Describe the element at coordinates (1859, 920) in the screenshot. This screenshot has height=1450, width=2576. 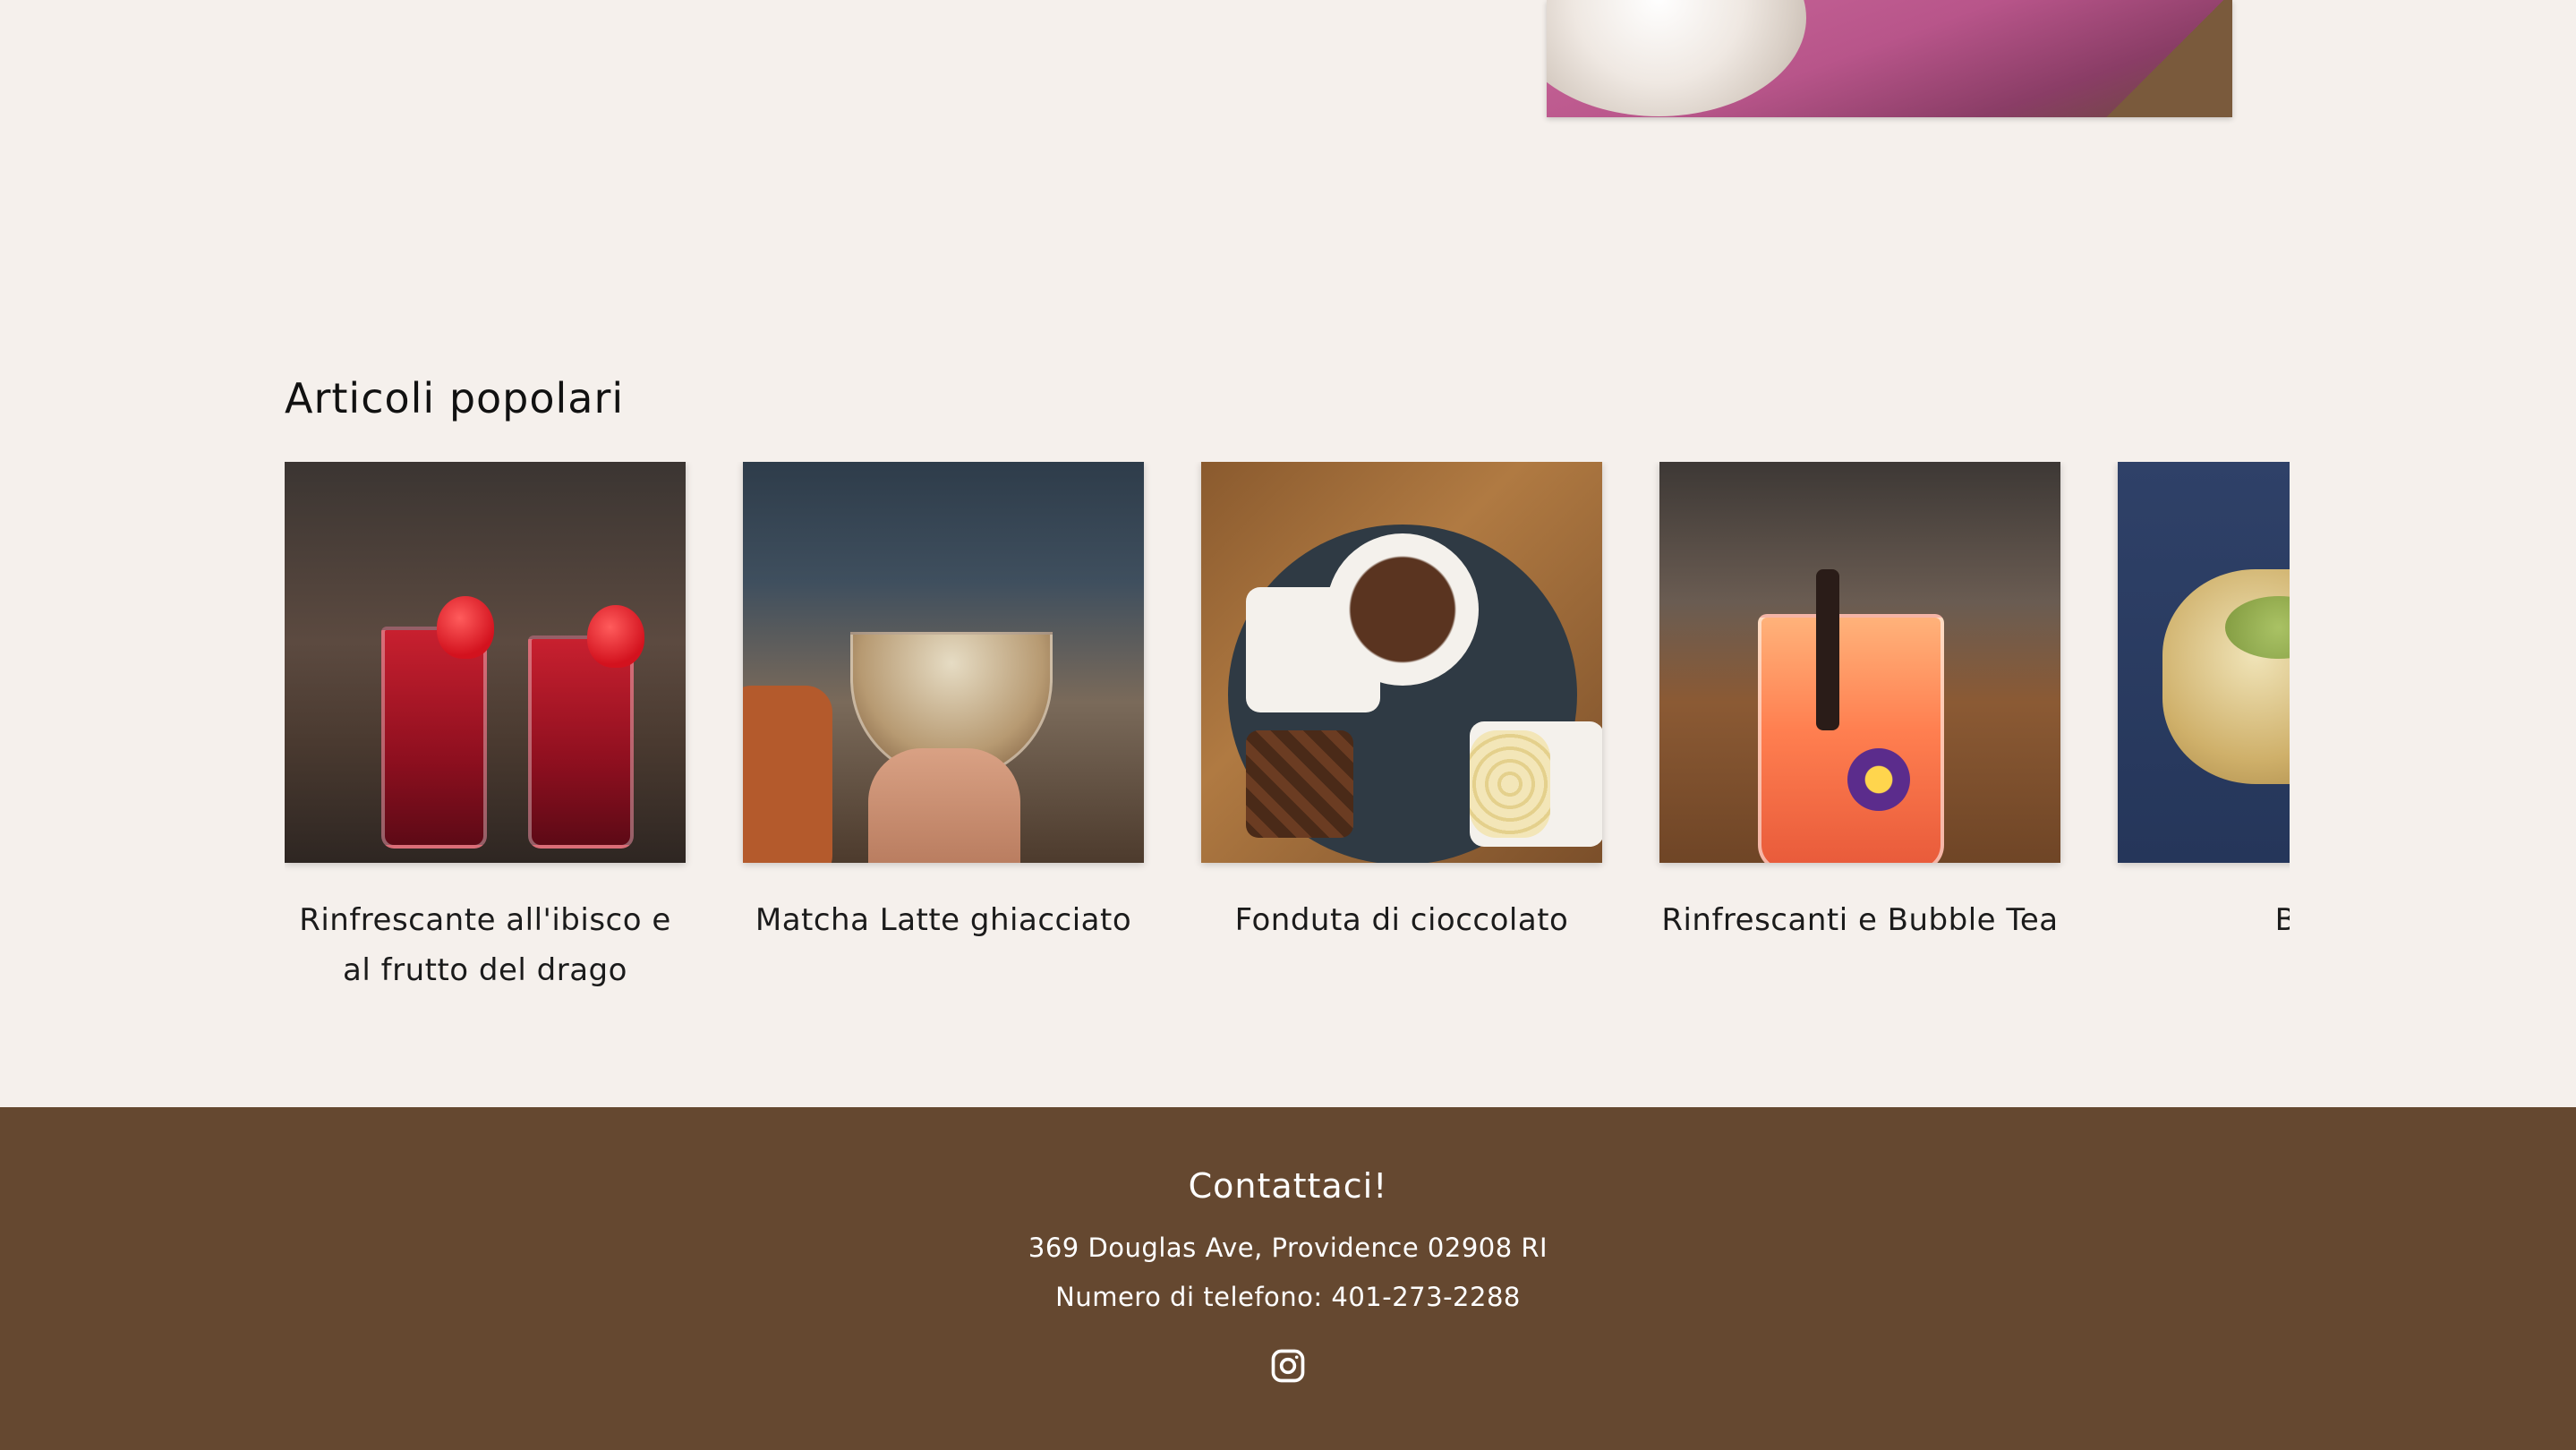
I see `item-title: Rinfrescanti e Bubble Tea` at that location.